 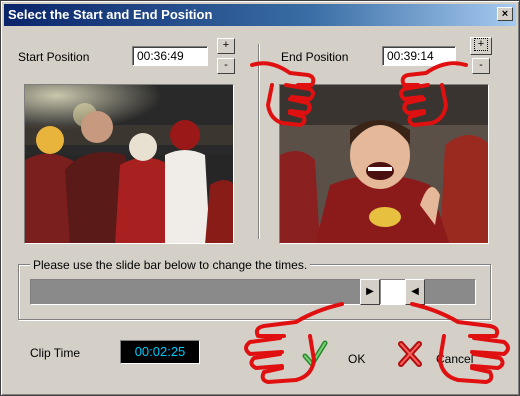 I want to click on cancel-button: Cancel, so click(x=440, y=354).